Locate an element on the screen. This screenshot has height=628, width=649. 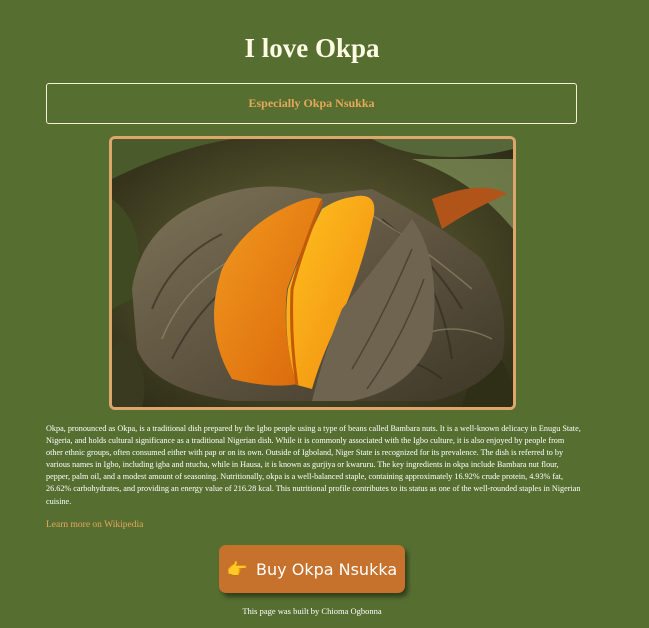
buy-button-label: Buy Okpa Nsukka is located at coordinates (327, 569).